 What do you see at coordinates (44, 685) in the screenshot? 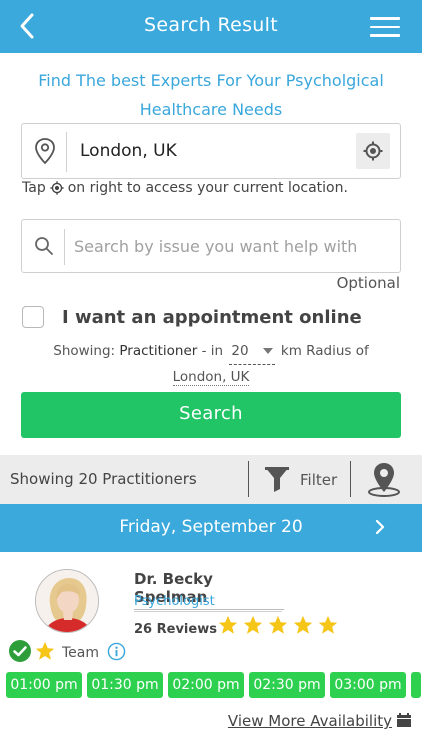
I see `time-slot: 01:00 pm` at bounding box center [44, 685].